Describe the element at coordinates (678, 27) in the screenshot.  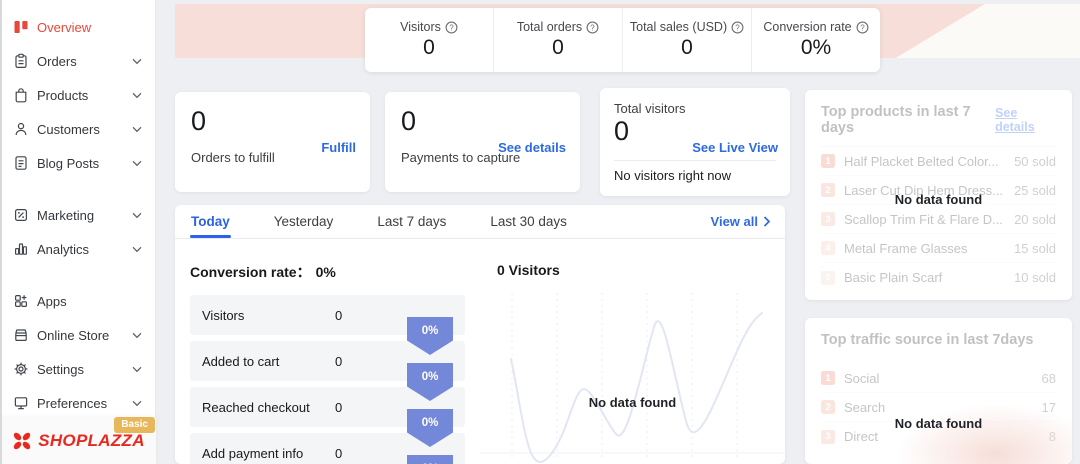
I see `stat-label: Total sales (USD)` at that location.